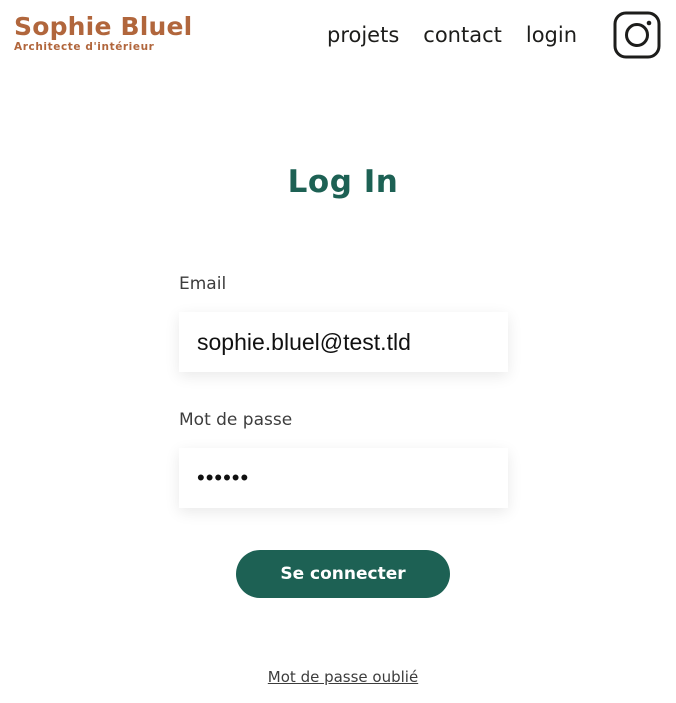 This screenshot has width=676, height=703. What do you see at coordinates (338, 677) in the screenshot?
I see `forgot-password-link: Mot de passe oublié` at bounding box center [338, 677].